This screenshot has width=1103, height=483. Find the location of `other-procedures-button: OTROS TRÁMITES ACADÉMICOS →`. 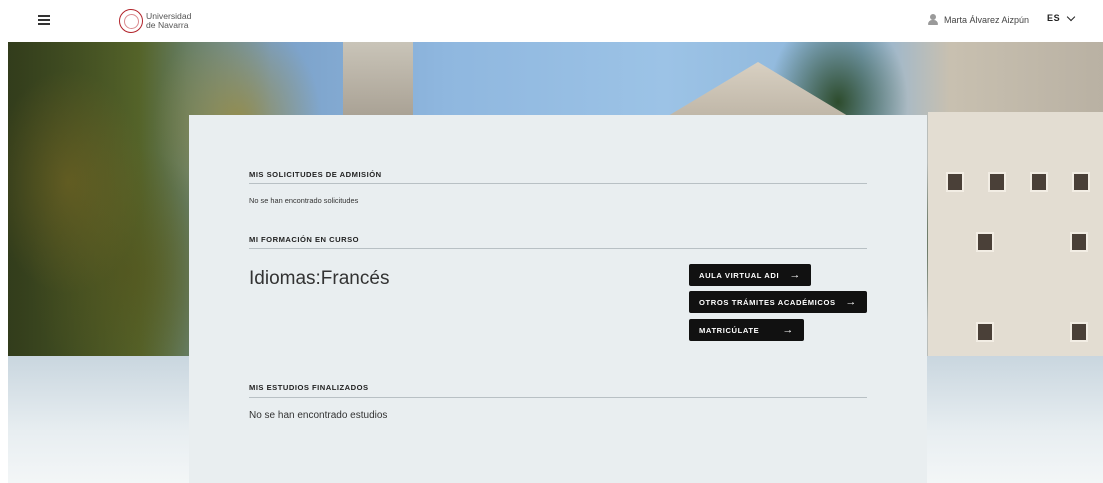

other-procedures-button: OTROS TRÁMITES ACADÉMICOS → is located at coordinates (778, 302).